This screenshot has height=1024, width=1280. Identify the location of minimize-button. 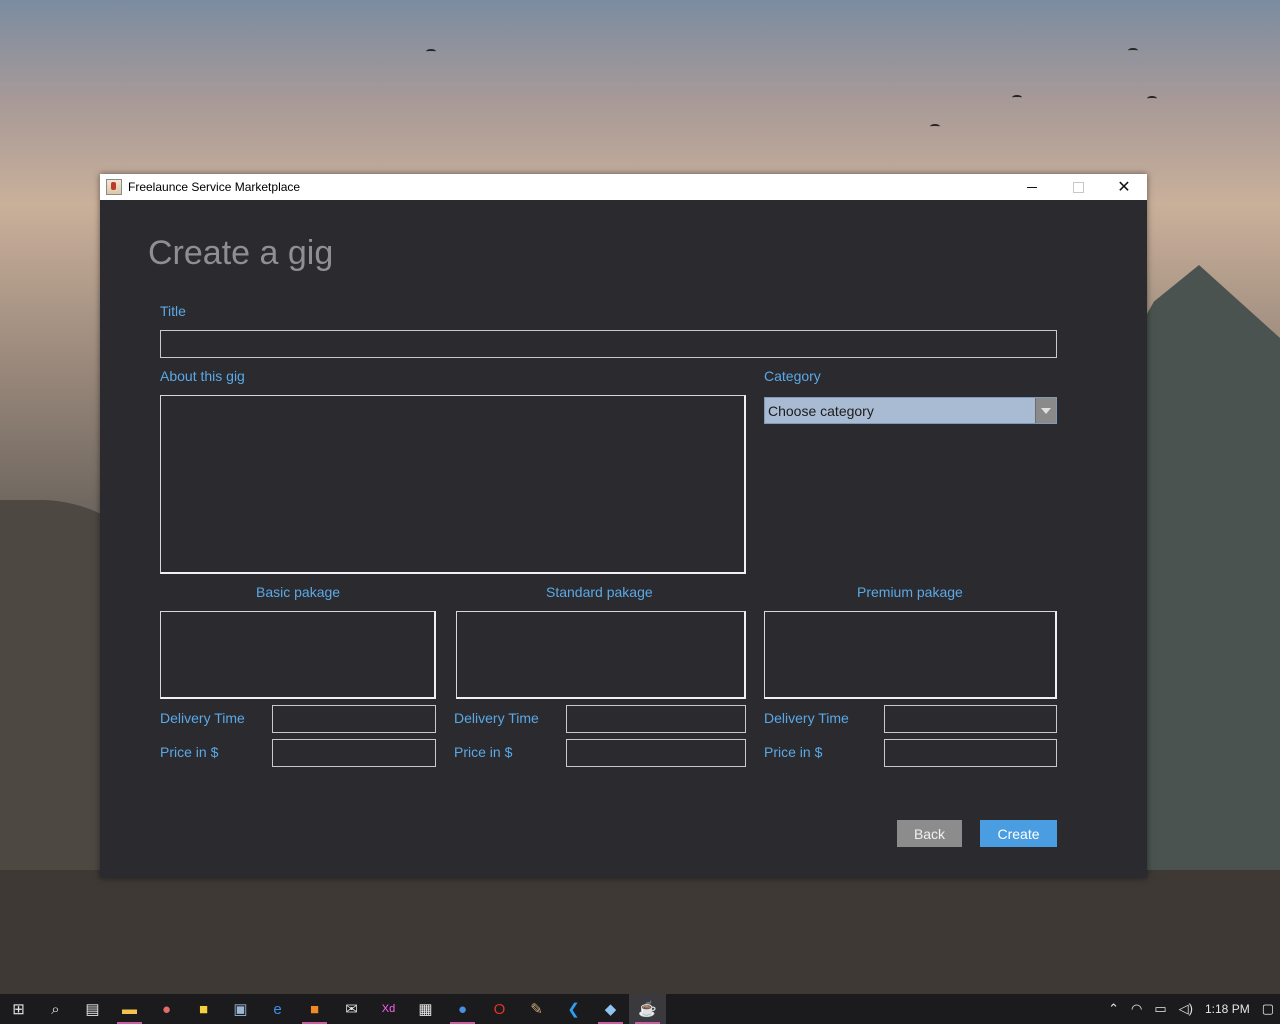
(1032, 187).